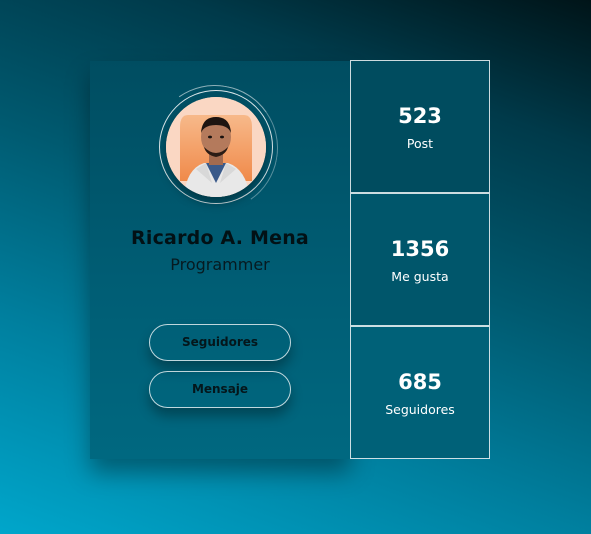 The image size is (591, 534). What do you see at coordinates (420, 116) in the screenshot?
I see `stat-posts-value: 523` at bounding box center [420, 116].